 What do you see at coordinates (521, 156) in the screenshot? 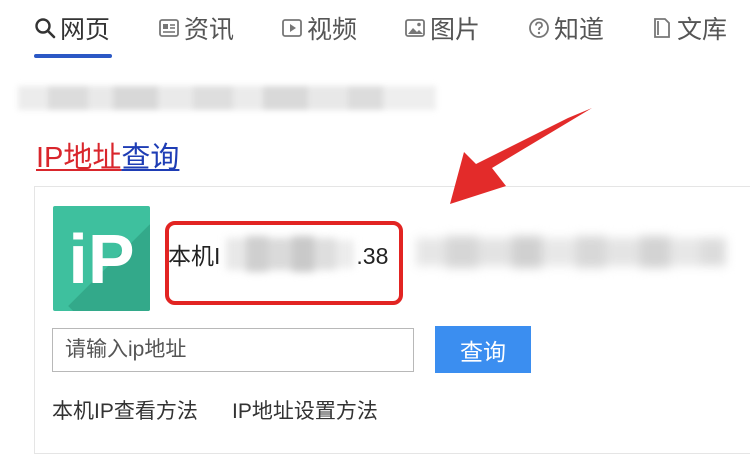
I see `red-arrow-annotation` at bounding box center [521, 156].